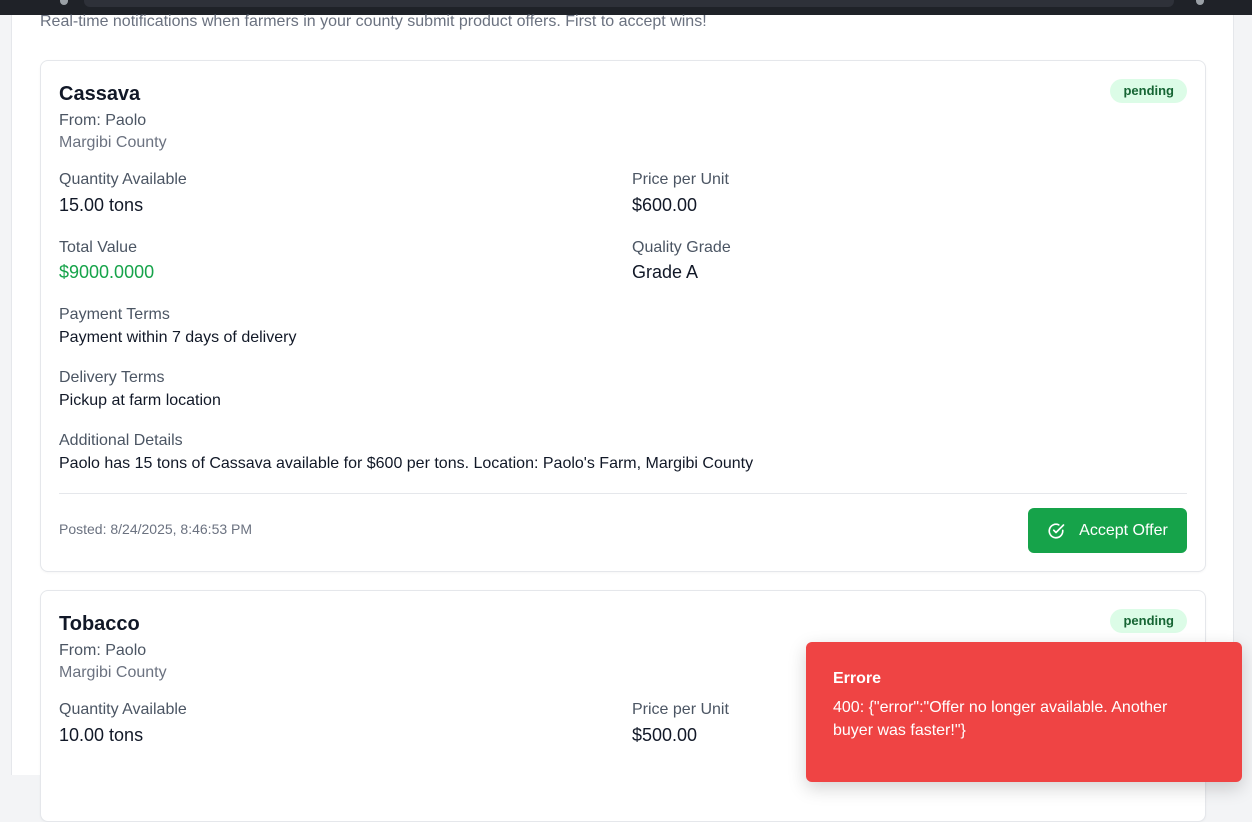 The image size is (1252, 822). Describe the element at coordinates (121, 440) in the screenshot. I see `additional-details-label: Additional Details` at that location.